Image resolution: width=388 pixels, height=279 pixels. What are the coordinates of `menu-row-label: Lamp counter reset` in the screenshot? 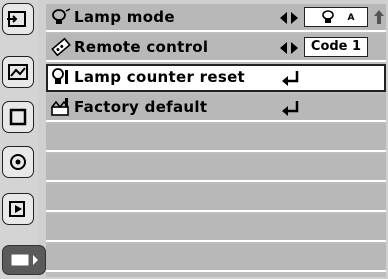 It's located at (160, 77).